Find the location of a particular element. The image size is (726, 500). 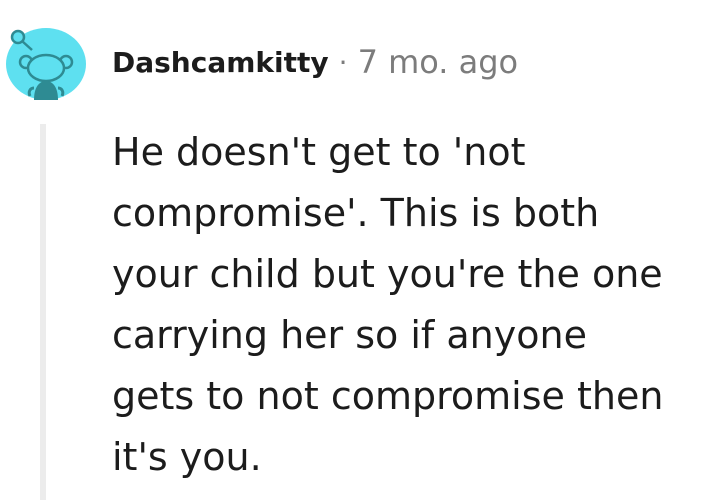

comment-header: Dashcamkitty · 7 mo. ago is located at coordinates (315, 62).